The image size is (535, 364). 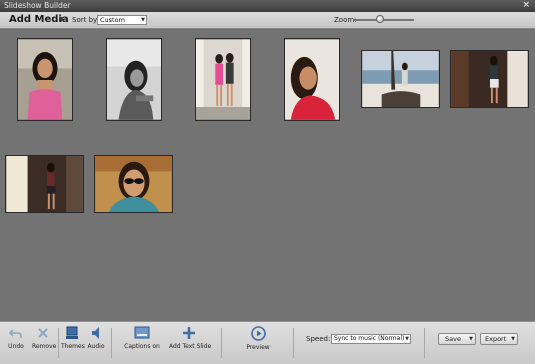 I want to click on photo-4-image, so click(x=312, y=79).